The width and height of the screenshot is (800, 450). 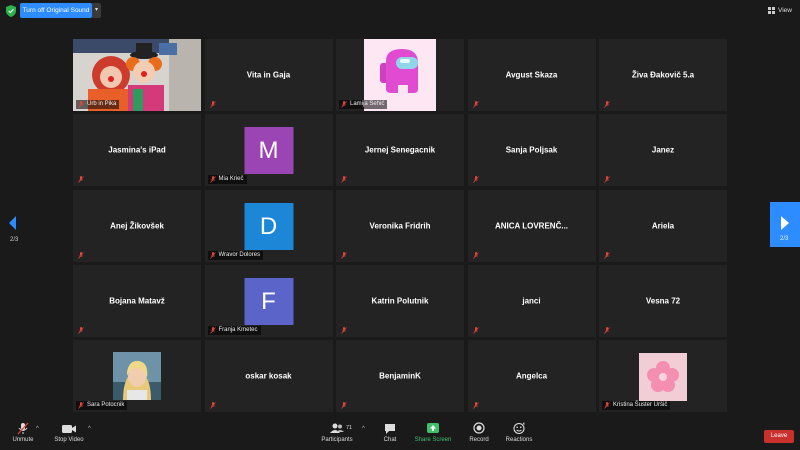 What do you see at coordinates (235, 255) in the screenshot?
I see `participant-name-label: Wravor Dolores` at bounding box center [235, 255].